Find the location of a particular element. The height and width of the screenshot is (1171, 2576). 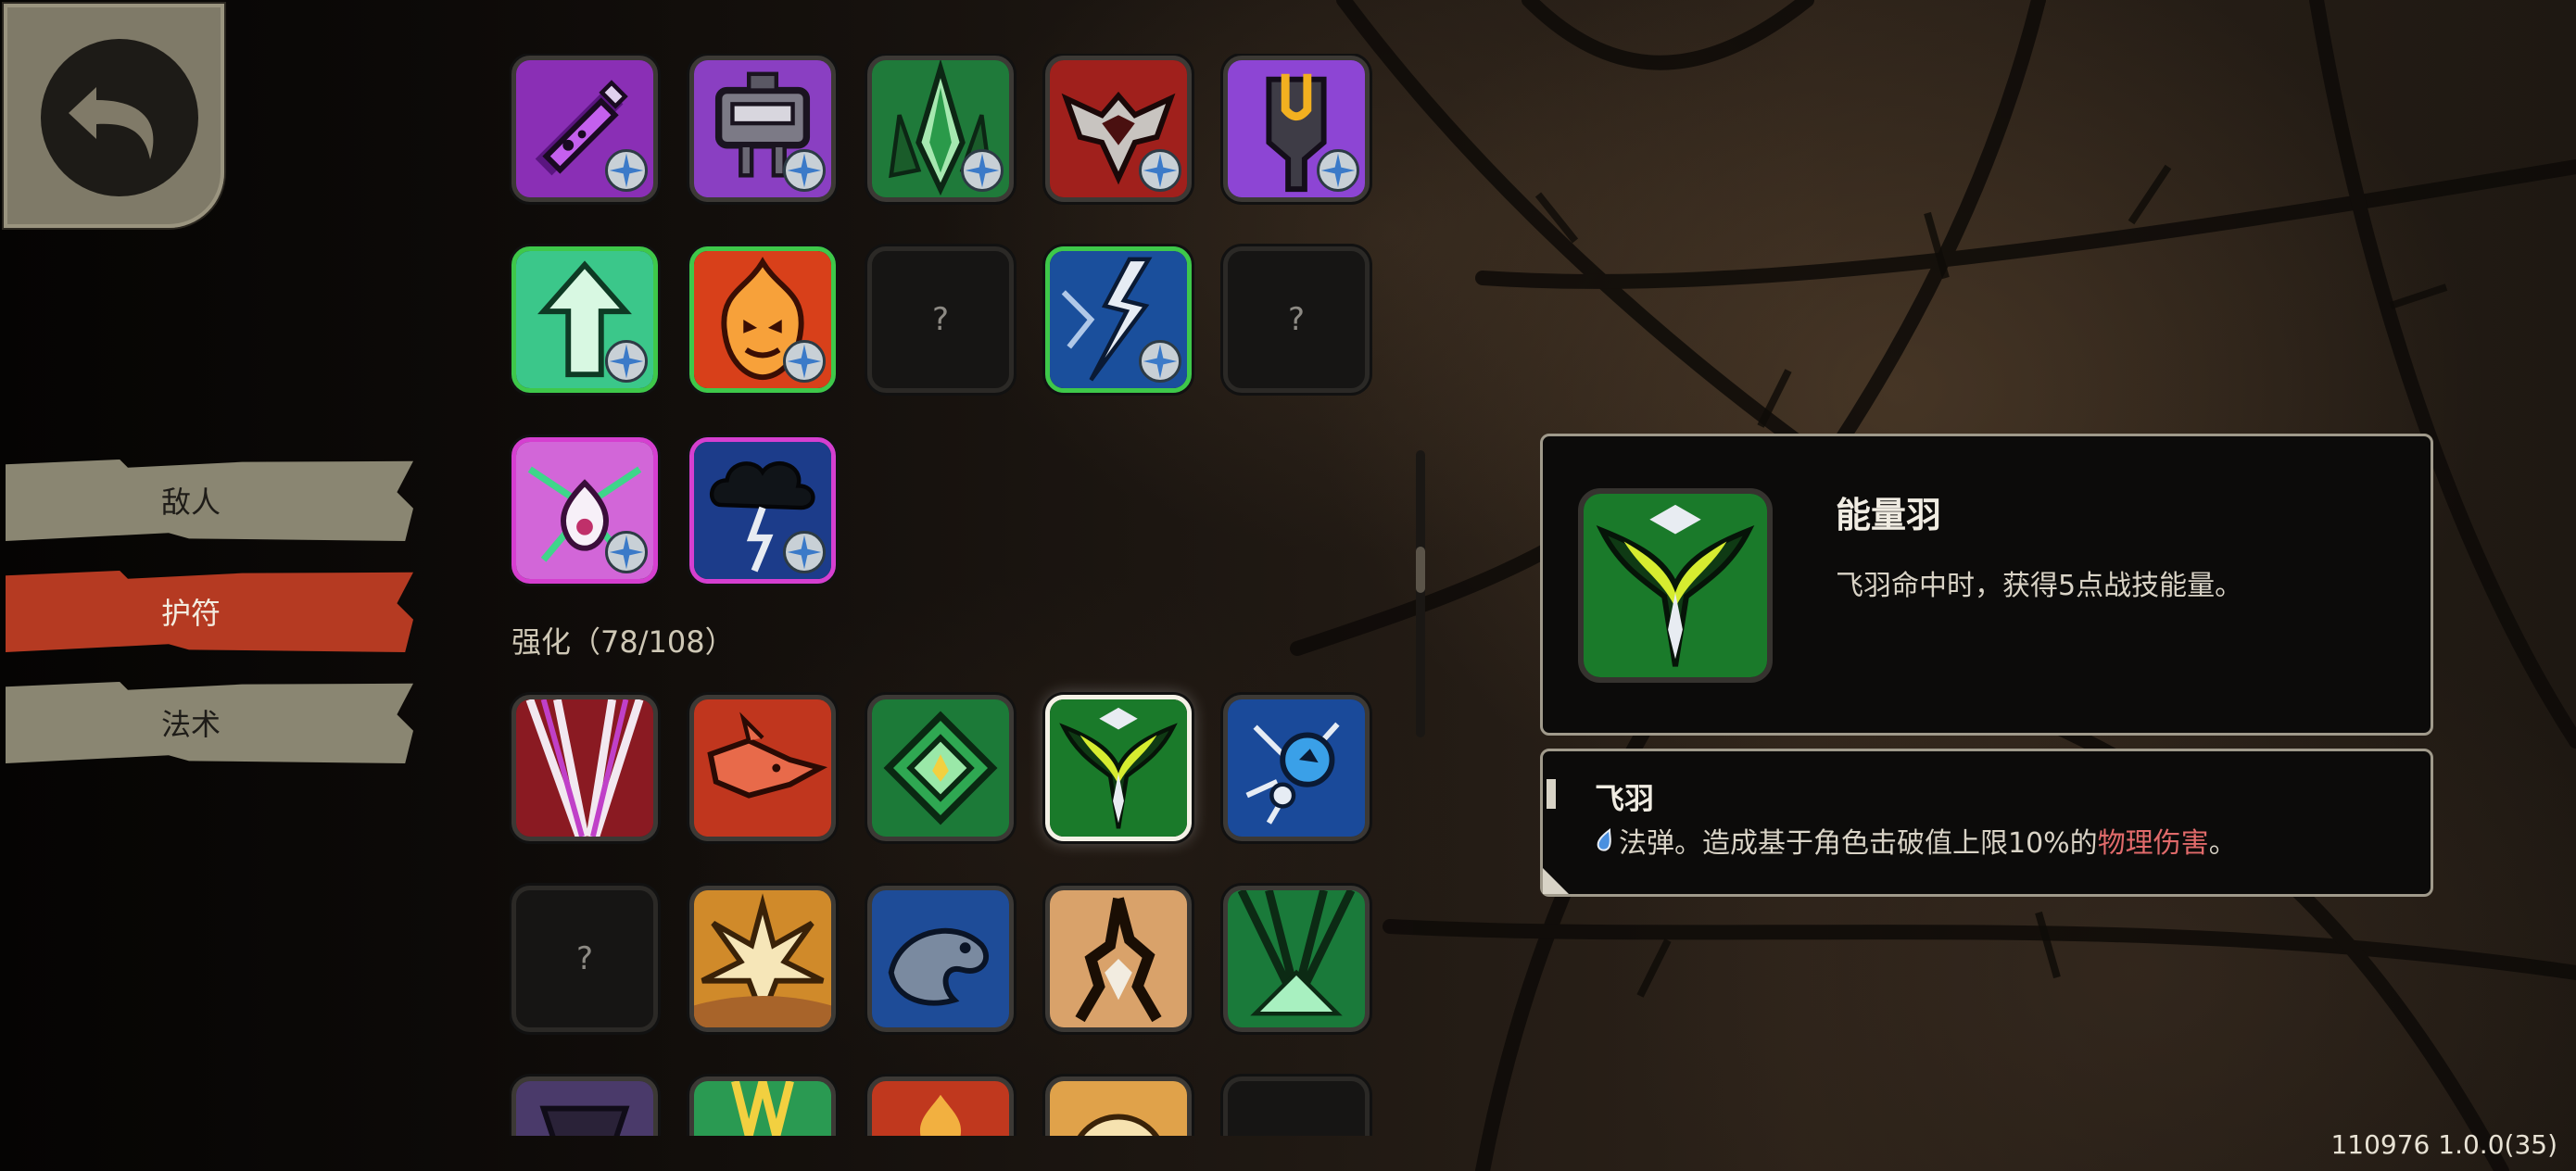

enhance-slot-storm-bird is located at coordinates (1296, 768).